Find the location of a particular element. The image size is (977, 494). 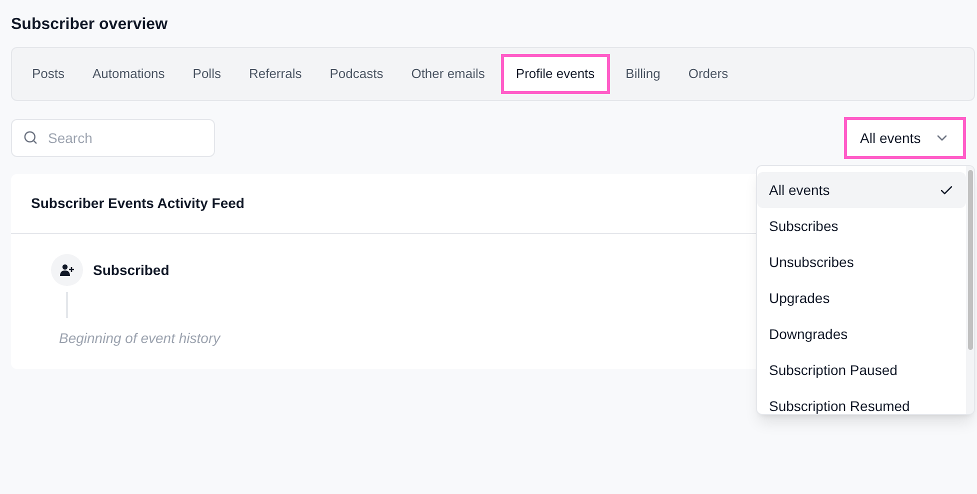

card-title: Subscriber Events Activity Feed is located at coordinates (137, 203).